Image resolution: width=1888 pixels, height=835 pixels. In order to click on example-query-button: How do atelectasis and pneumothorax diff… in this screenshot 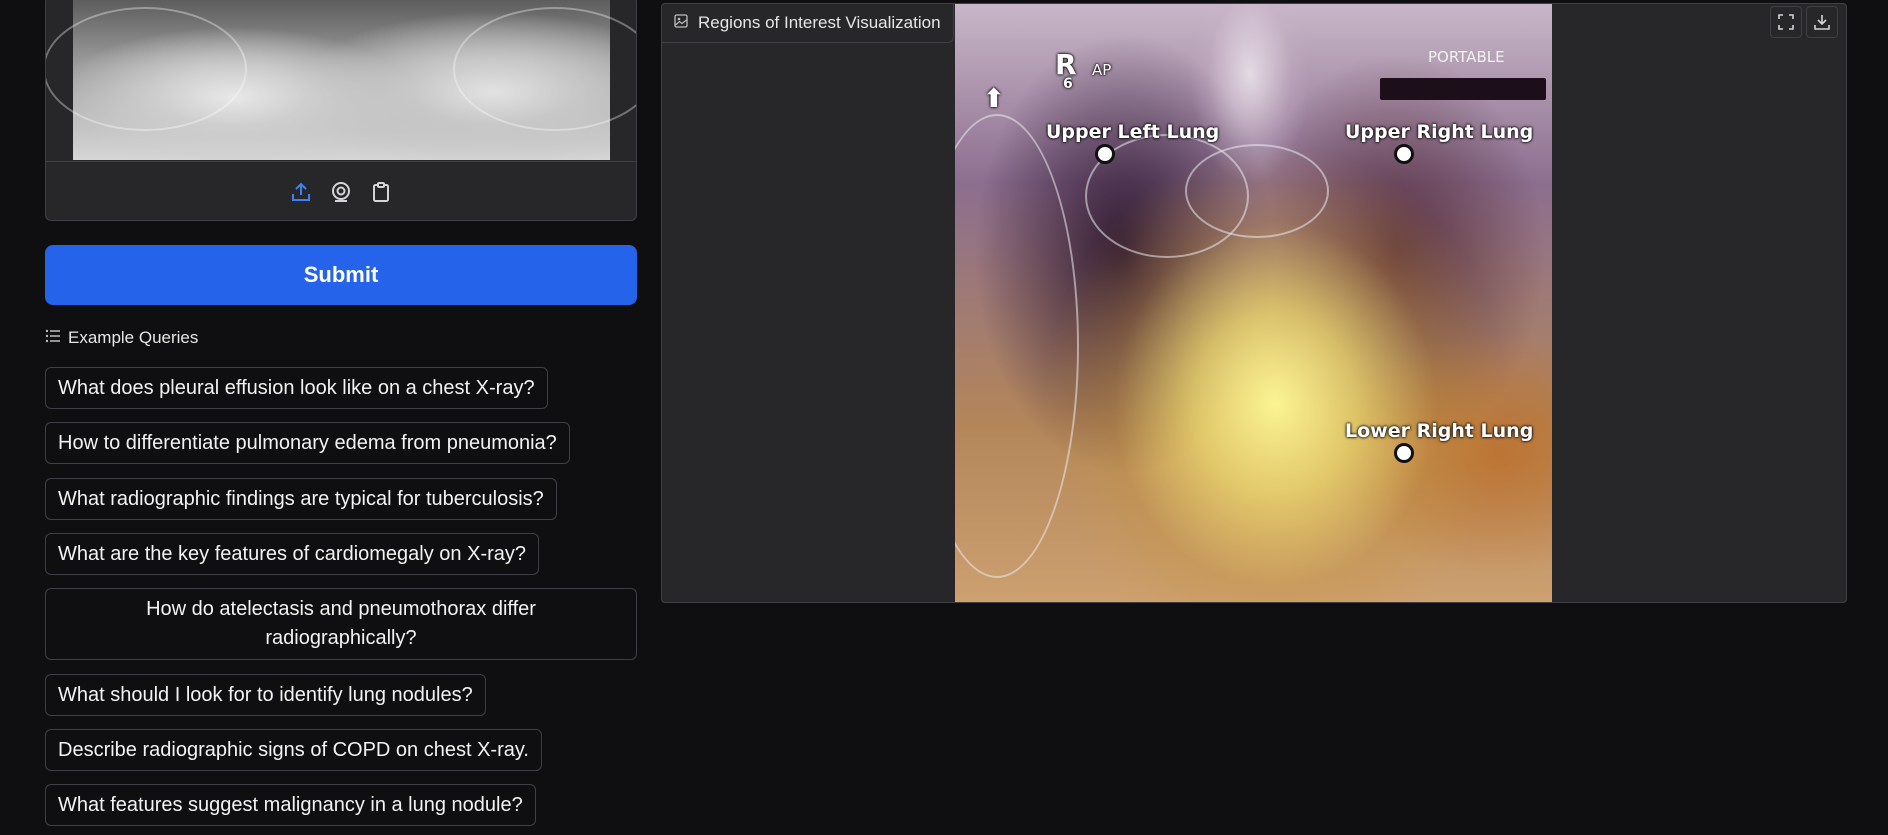, I will do `click(341, 624)`.